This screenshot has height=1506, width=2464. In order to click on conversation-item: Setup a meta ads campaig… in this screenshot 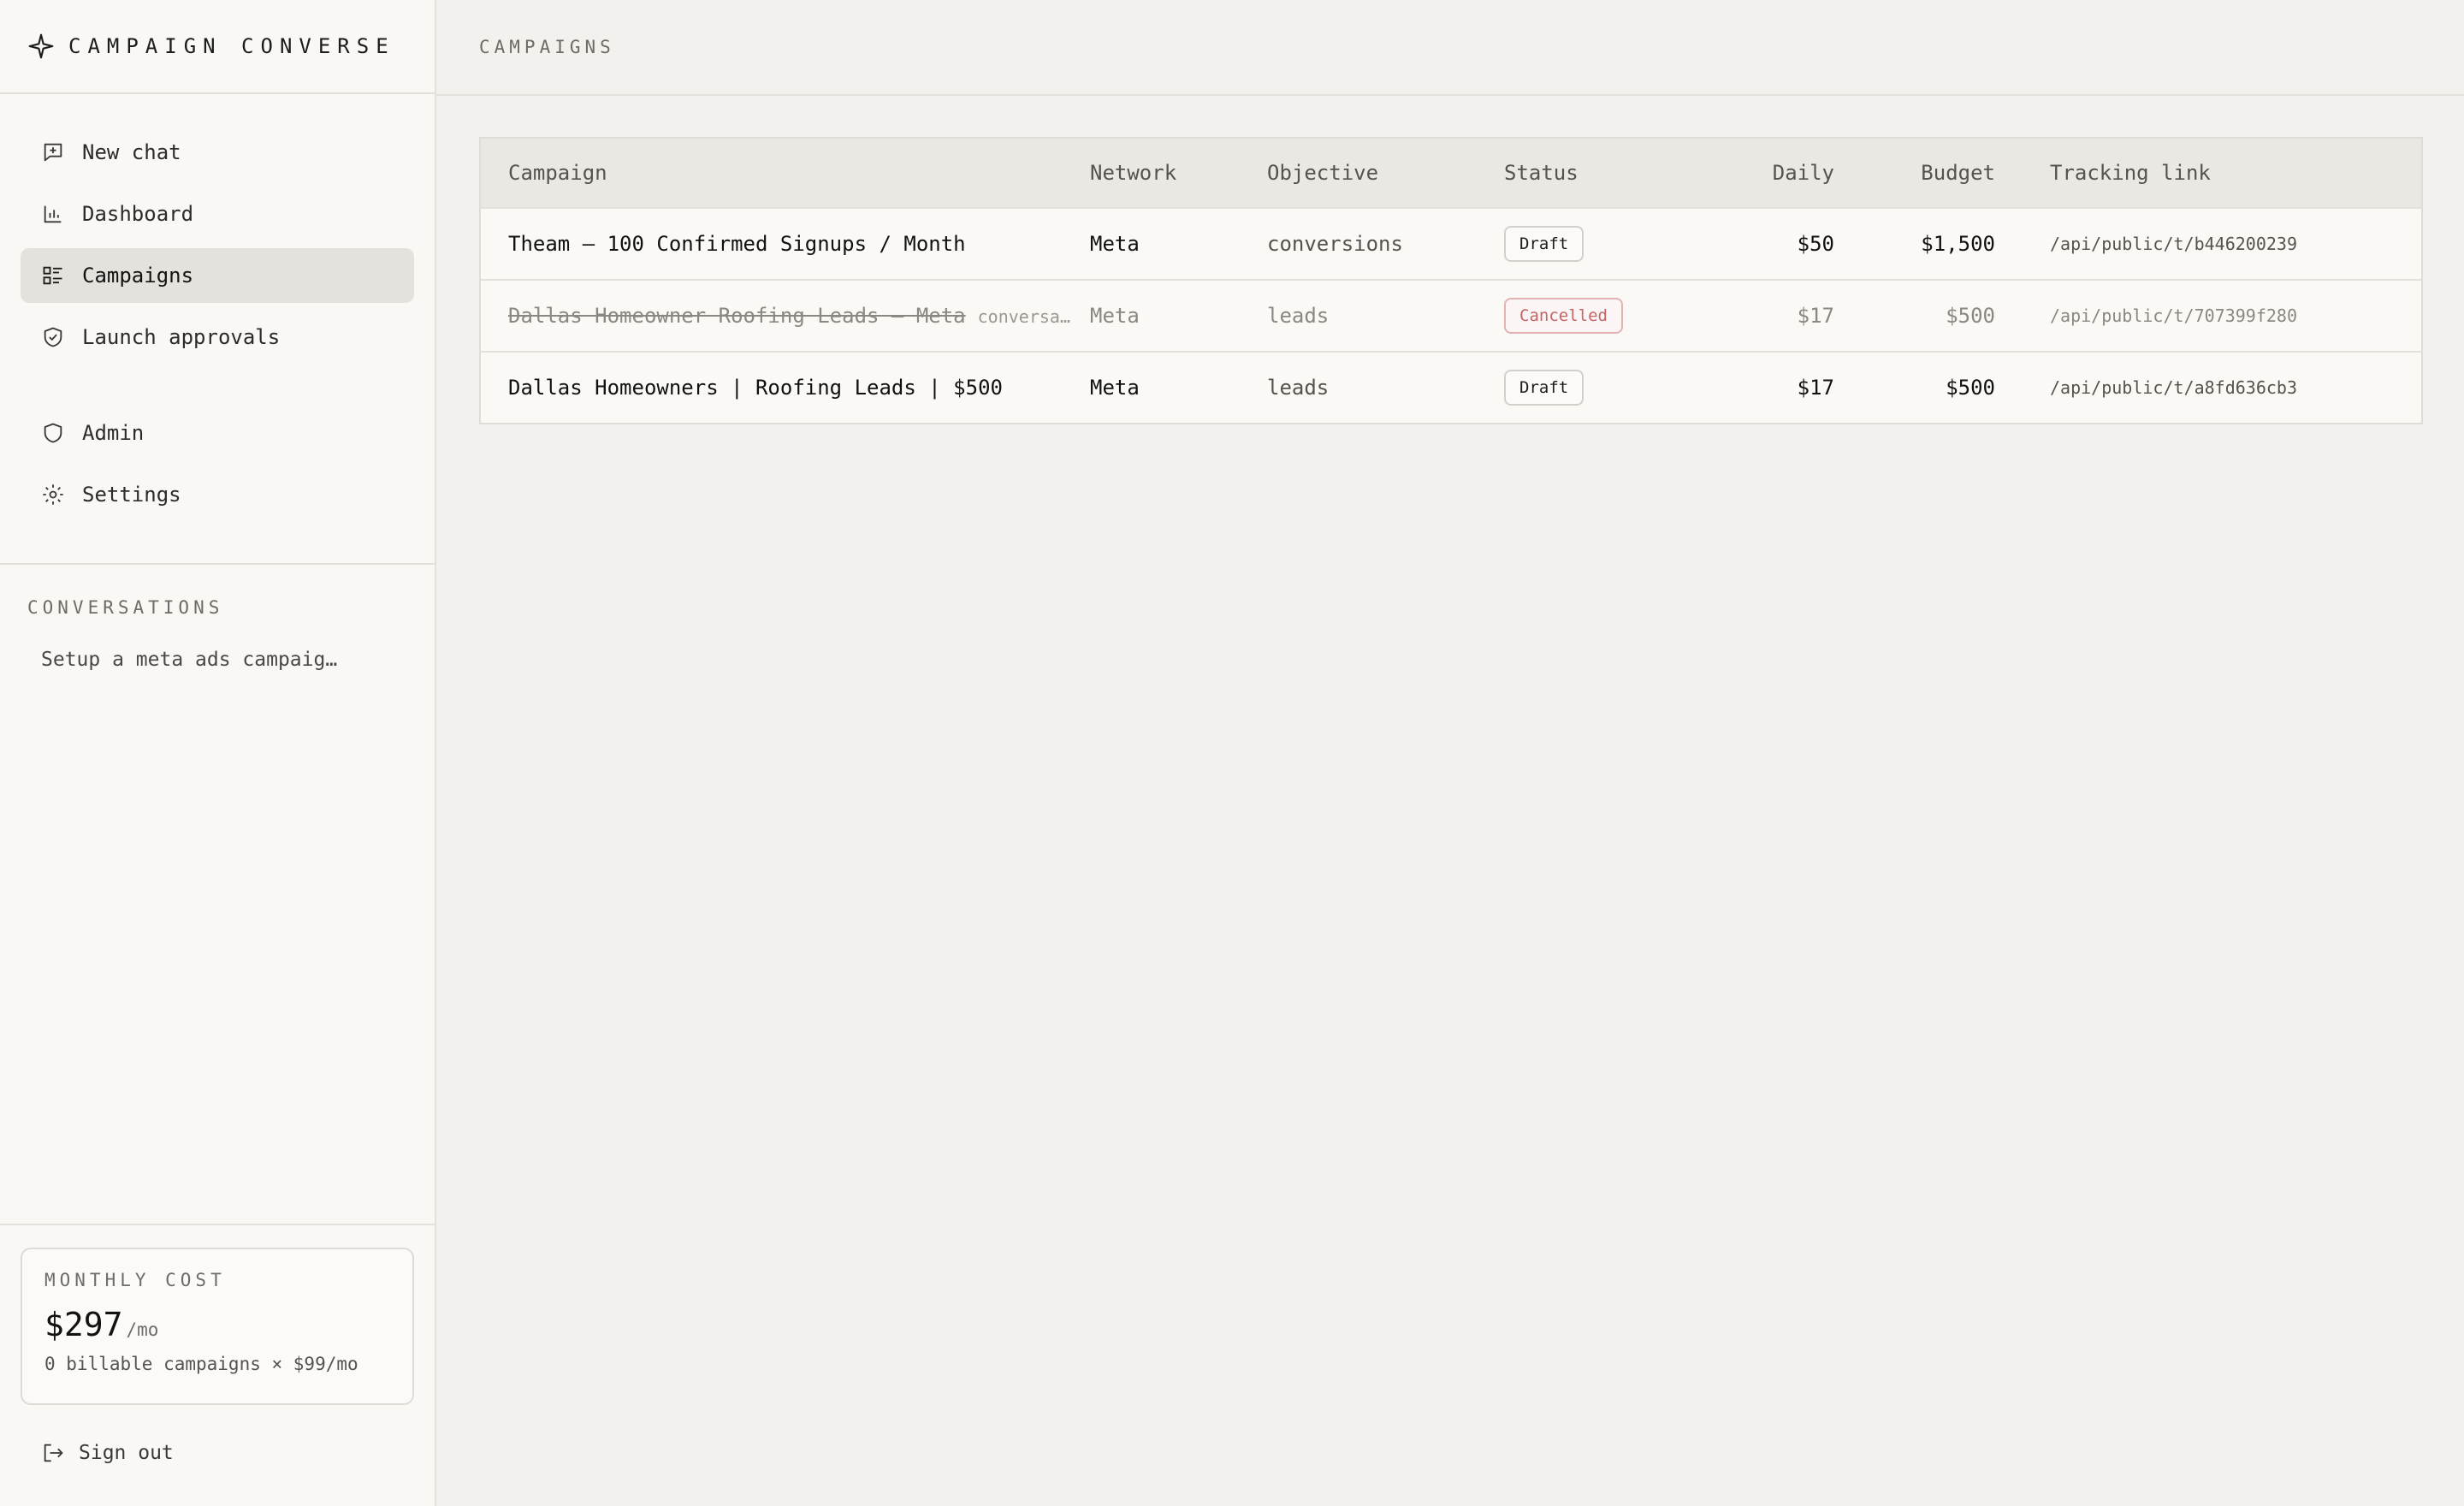, I will do `click(217, 644)`.